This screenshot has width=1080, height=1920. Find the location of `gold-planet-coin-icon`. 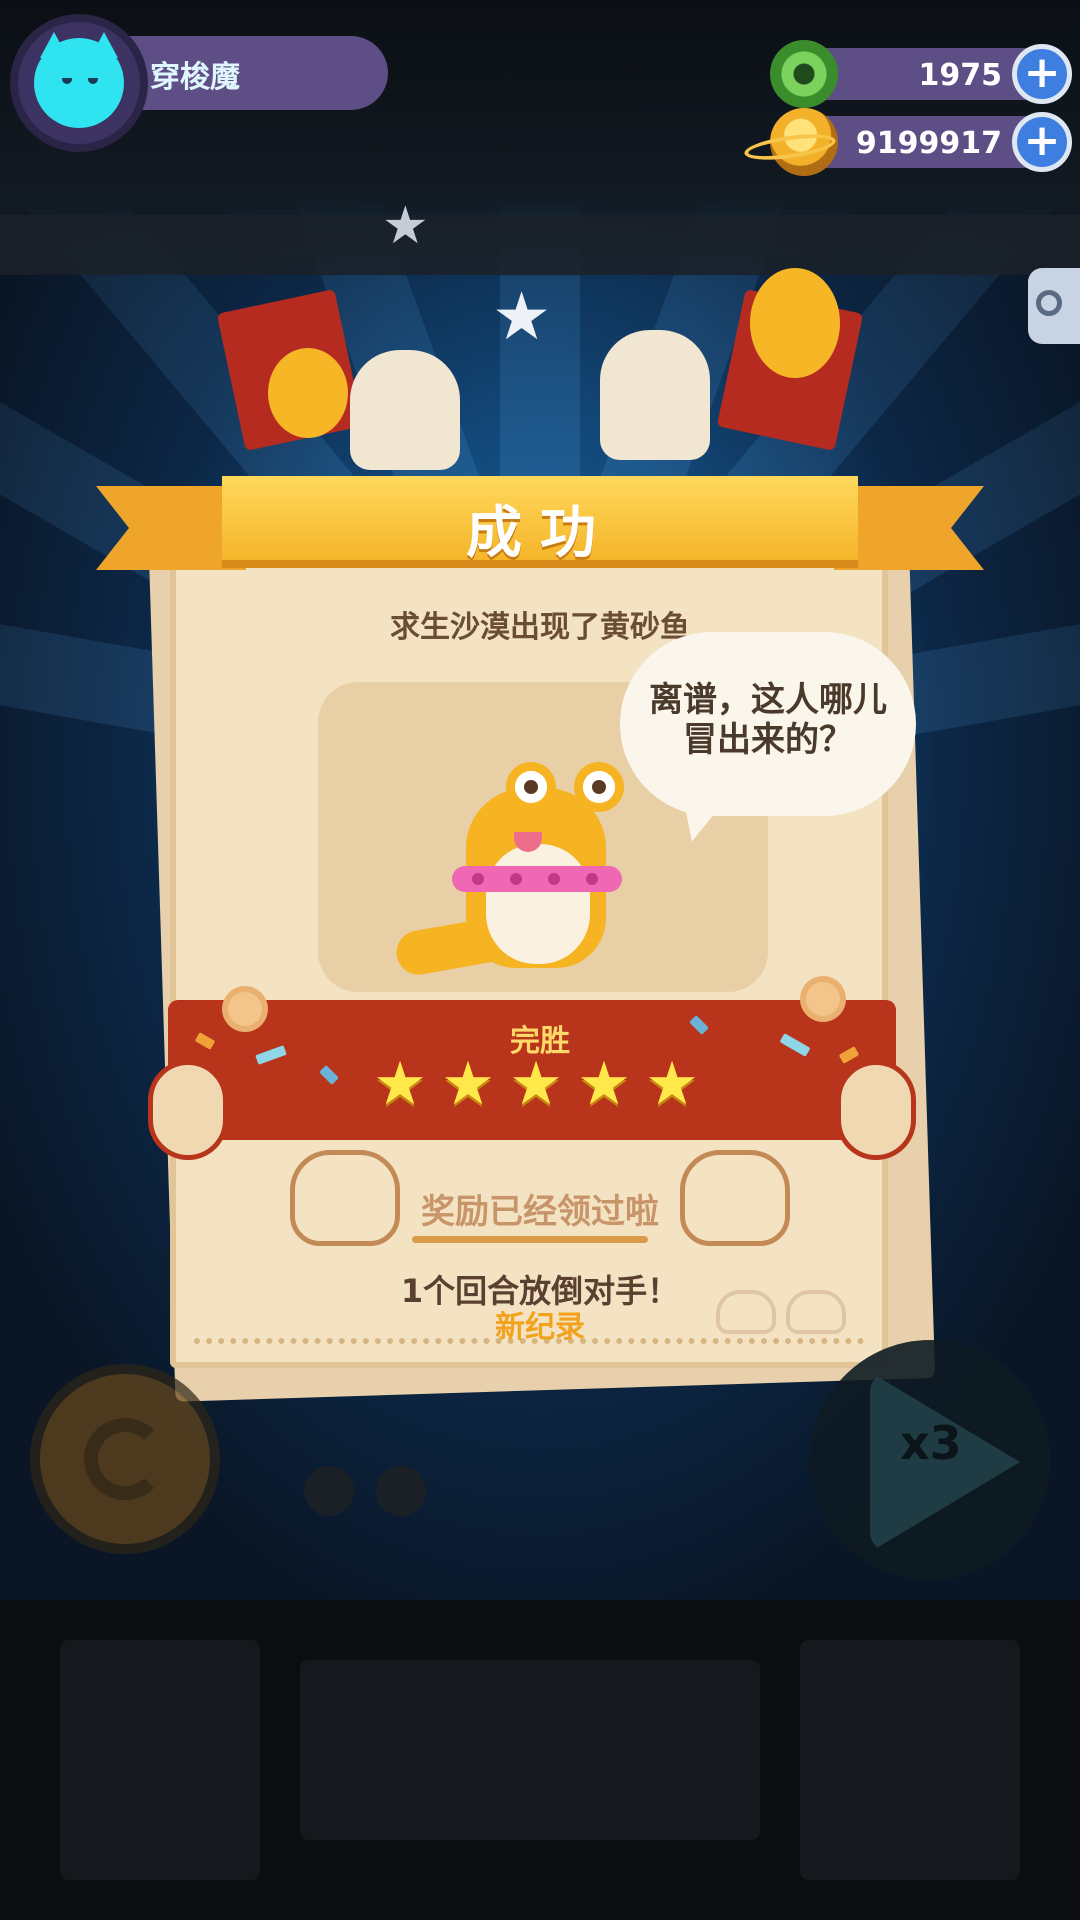

gold-planet-coin-icon is located at coordinates (790, 142).